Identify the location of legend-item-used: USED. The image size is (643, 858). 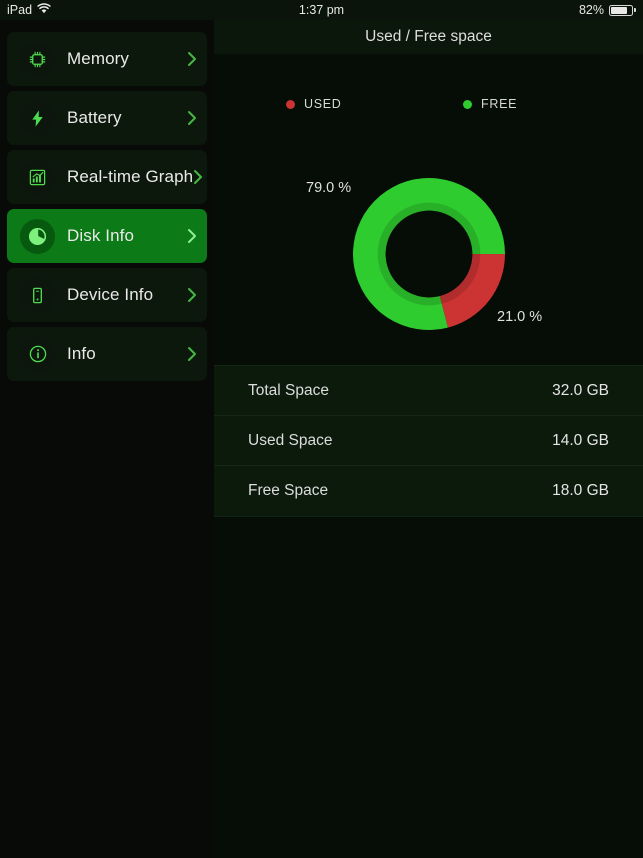
(314, 104).